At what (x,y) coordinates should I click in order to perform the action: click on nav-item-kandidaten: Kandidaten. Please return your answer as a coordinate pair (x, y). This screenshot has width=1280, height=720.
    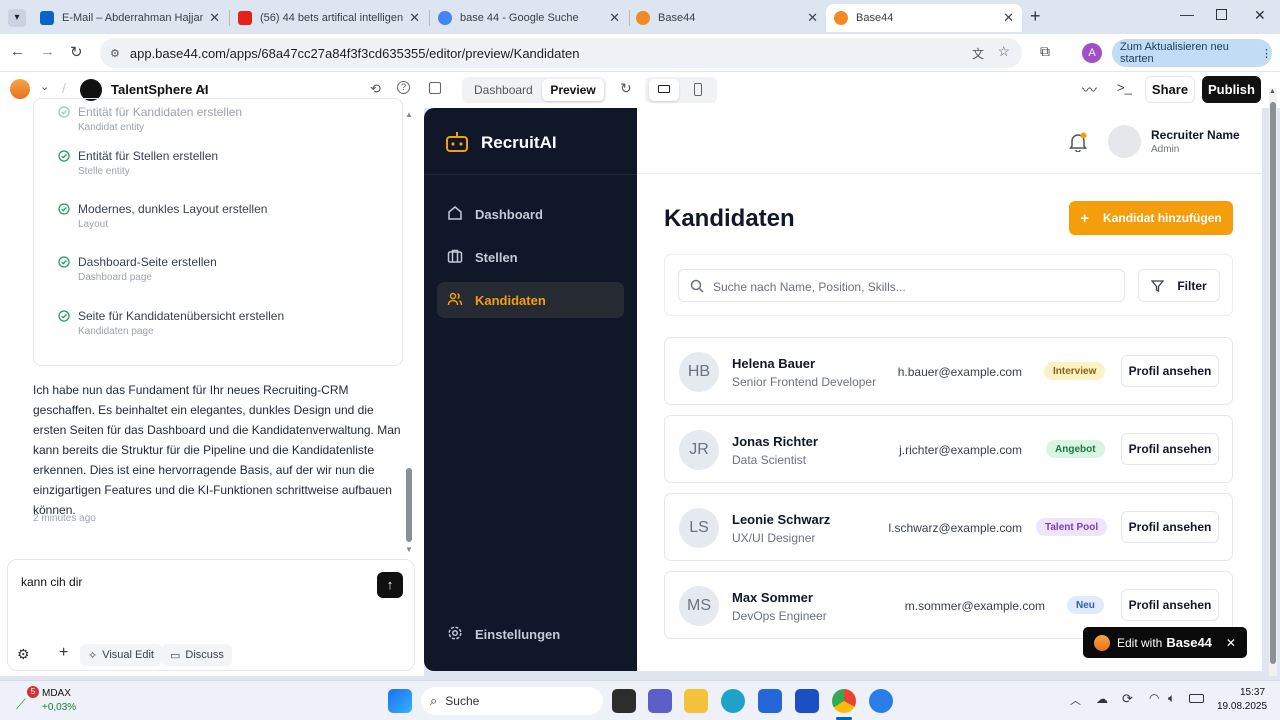
    Looking at the image, I should click on (530, 300).